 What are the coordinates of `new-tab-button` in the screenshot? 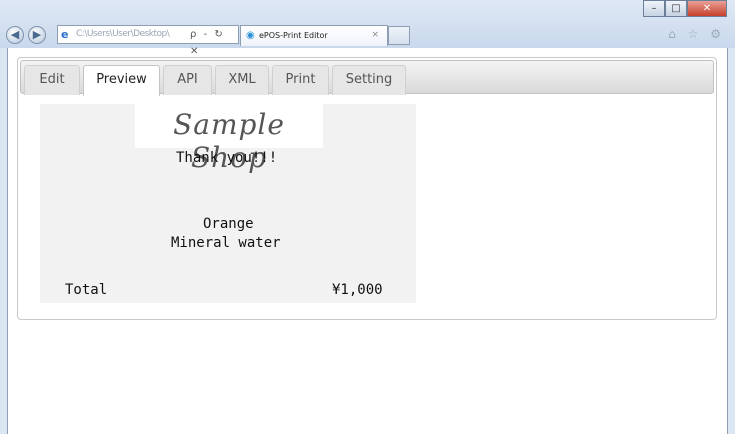 It's located at (399, 35).